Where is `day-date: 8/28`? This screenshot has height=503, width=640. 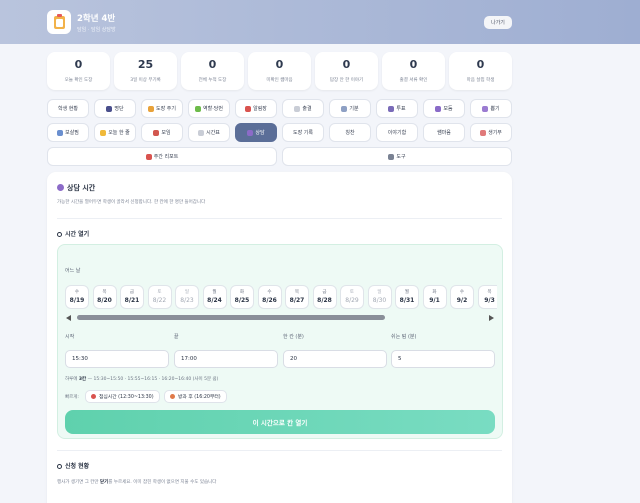
day-date: 8/28 is located at coordinates (324, 300).